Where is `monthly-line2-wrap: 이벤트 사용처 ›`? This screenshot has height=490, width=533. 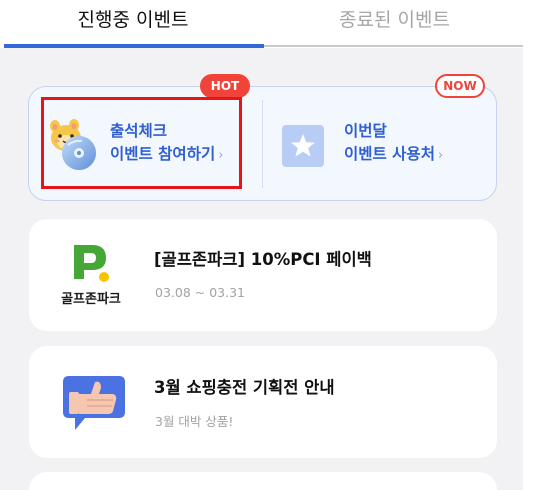
monthly-line2-wrap: 이벤트 사용처 › is located at coordinates (393, 155).